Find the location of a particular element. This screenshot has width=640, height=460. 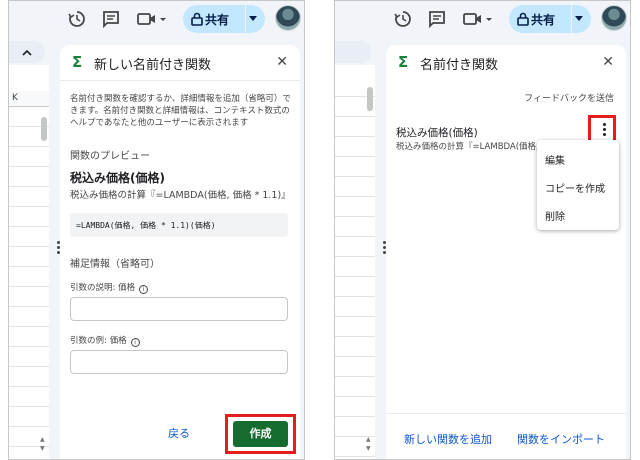

column-header: K is located at coordinates (29, 99).